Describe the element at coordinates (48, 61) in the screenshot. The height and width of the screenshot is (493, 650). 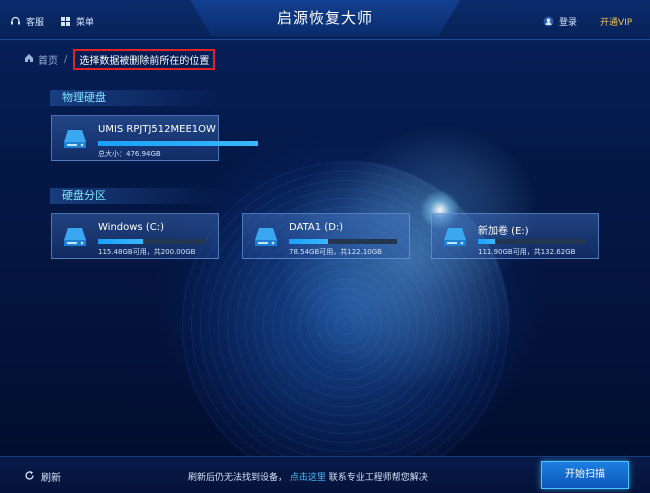
I see `breadcrumb-home-label: 首页` at that location.